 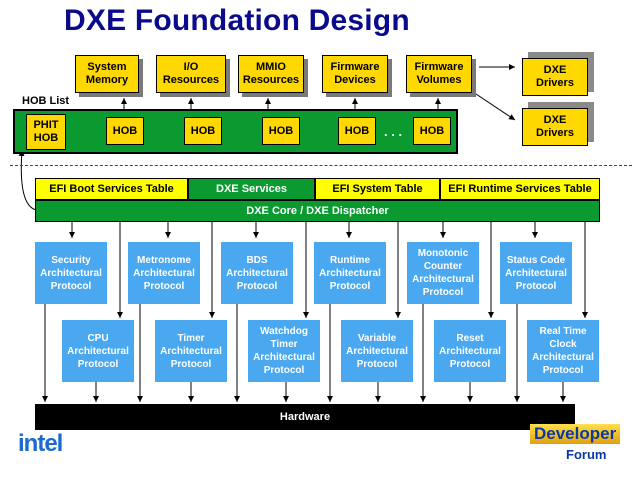 I want to click on resource-mmio: MMIO Resources, so click(x=271, y=74).